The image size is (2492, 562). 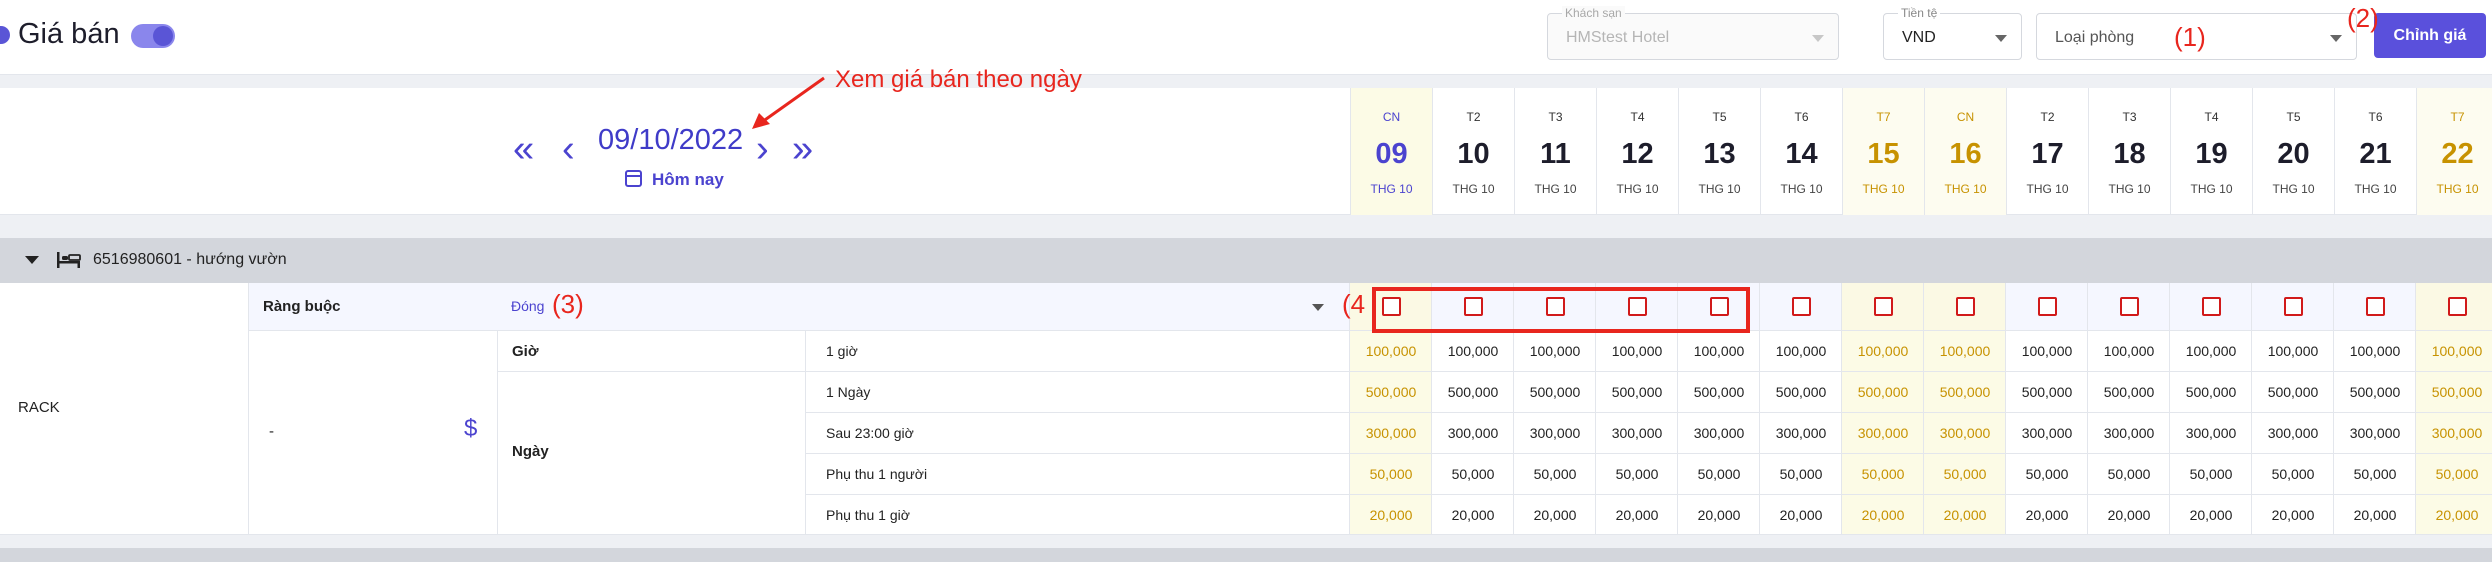 I want to click on date-column: T5 13 THG 10, so click(x=1719, y=151).